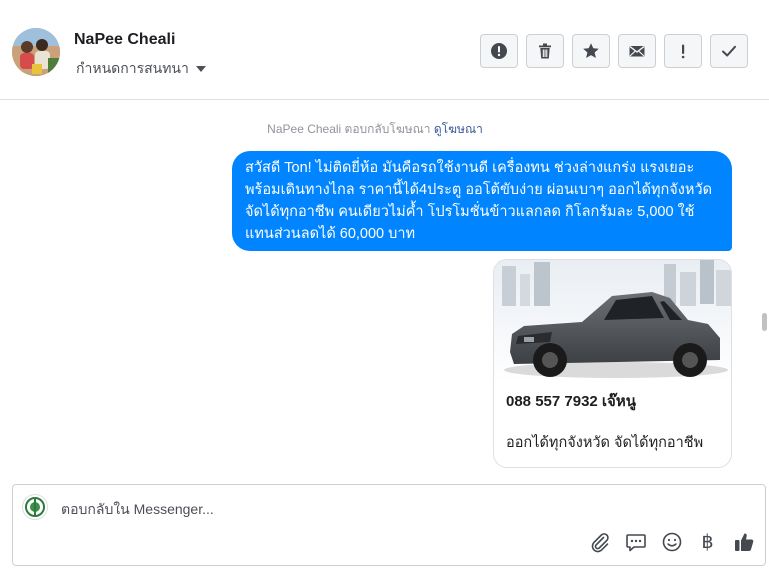 The image size is (769, 572). I want to click on check-icon, so click(729, 51).